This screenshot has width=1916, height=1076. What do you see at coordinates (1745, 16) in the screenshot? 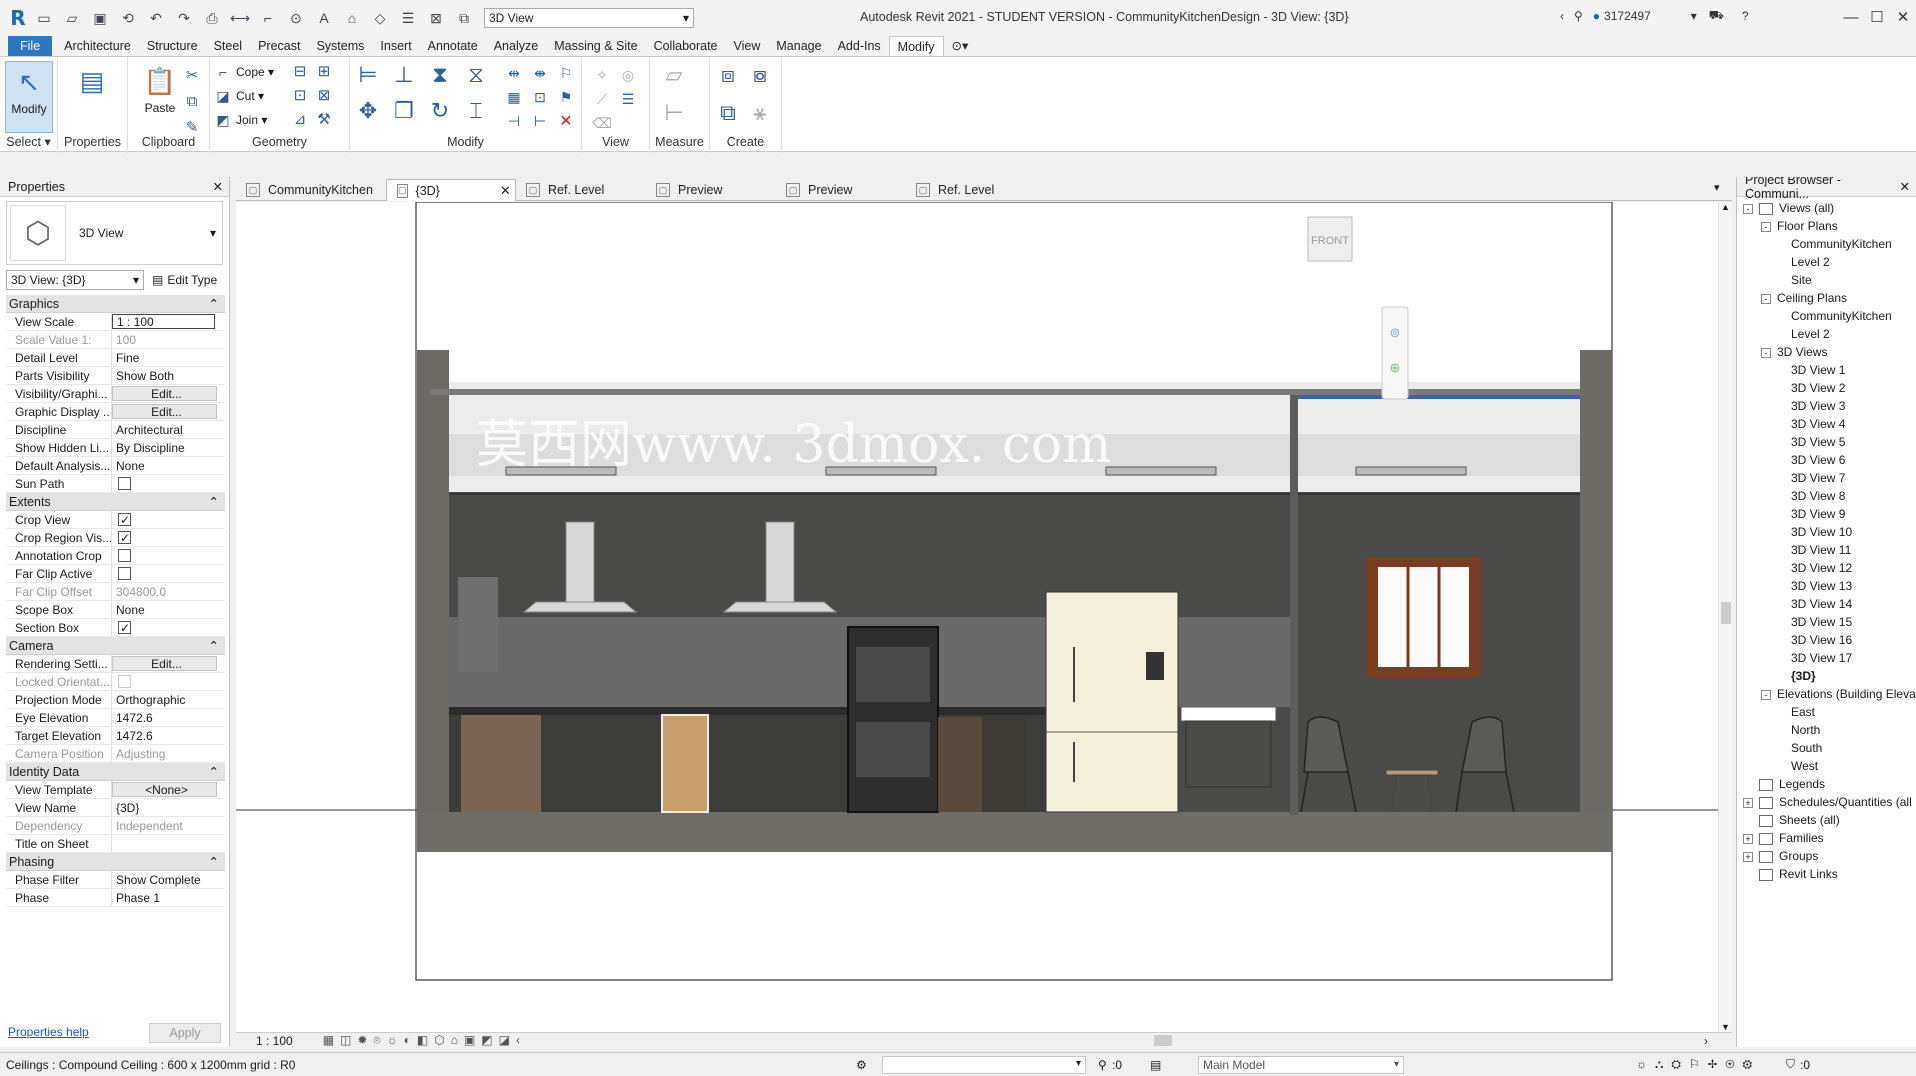
I see `help-icon: ?` at bounding box center [1745, 16].